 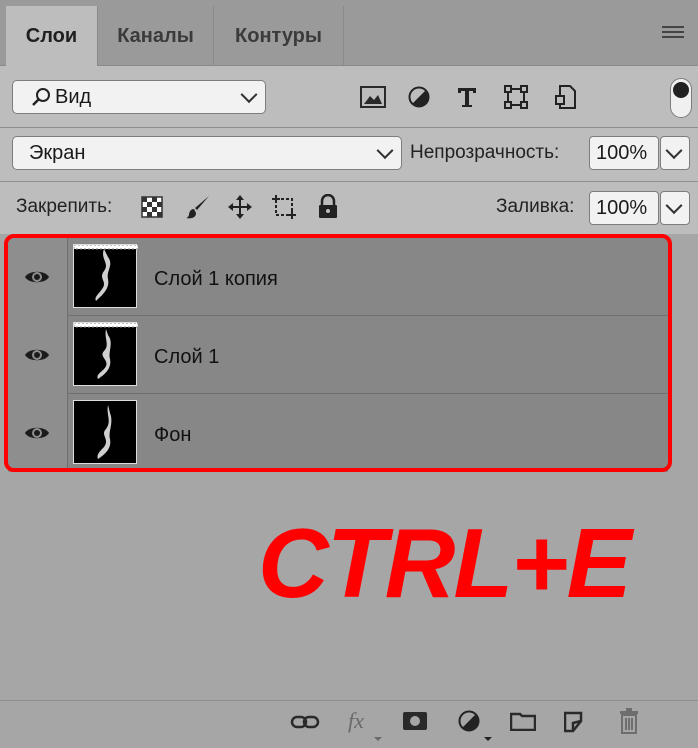 What do you see at coordinates (445, 562) in the screenshot?
I see `shortcut-annotation: CTRL+E` at bounding box center [445, 562].